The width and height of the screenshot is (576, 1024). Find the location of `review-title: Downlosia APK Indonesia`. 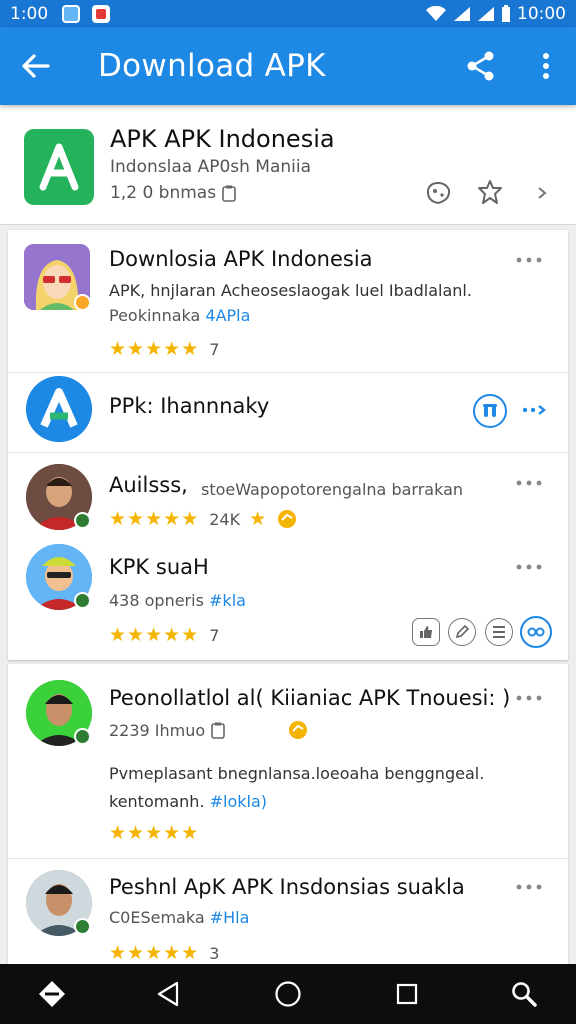

review-title: Downlosia APK Indonesia is located at coordinates (241, 259).